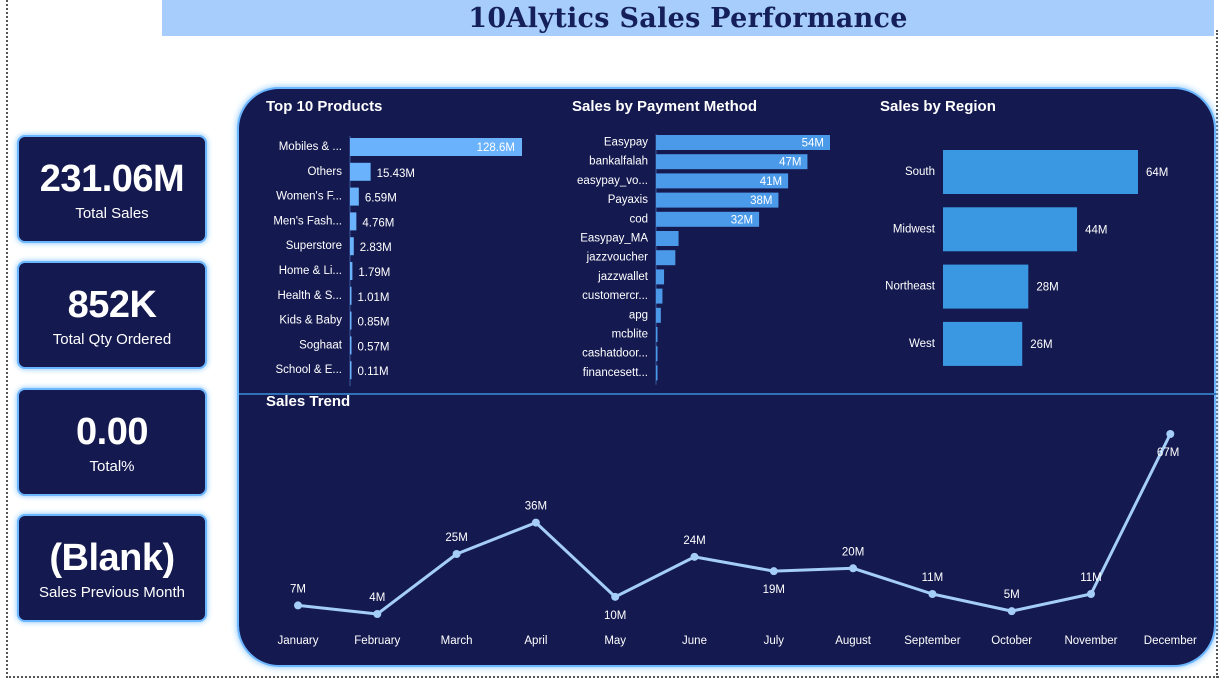 The height and width of the screenshot is (678, 1219). I want to click on payment-category-label: Easypay_MA, so click(614, 239).